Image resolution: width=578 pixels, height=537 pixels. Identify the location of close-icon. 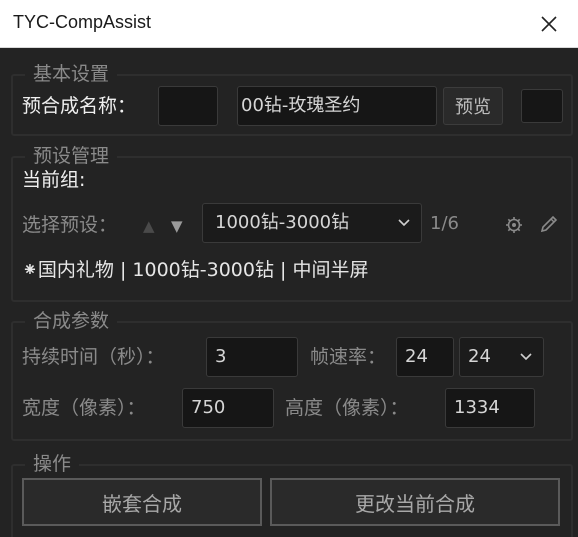
(549, 24).